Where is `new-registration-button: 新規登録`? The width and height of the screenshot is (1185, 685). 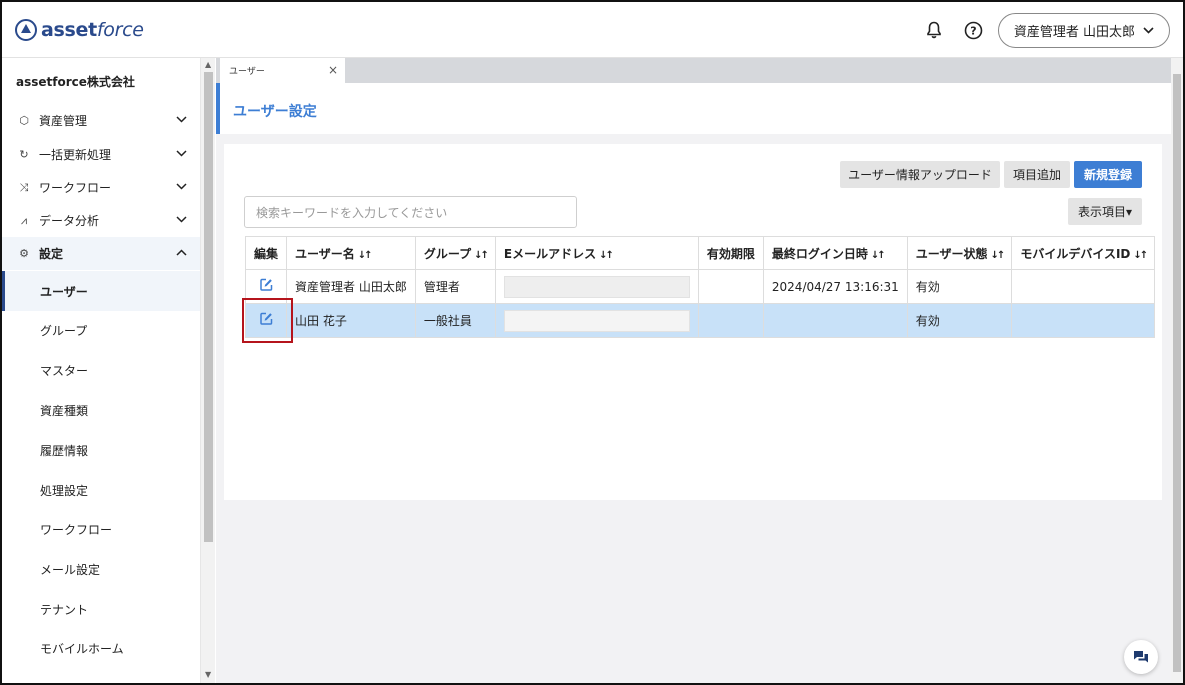
new-registration-button: 新規登録 is located at coordinates (1108, 174).